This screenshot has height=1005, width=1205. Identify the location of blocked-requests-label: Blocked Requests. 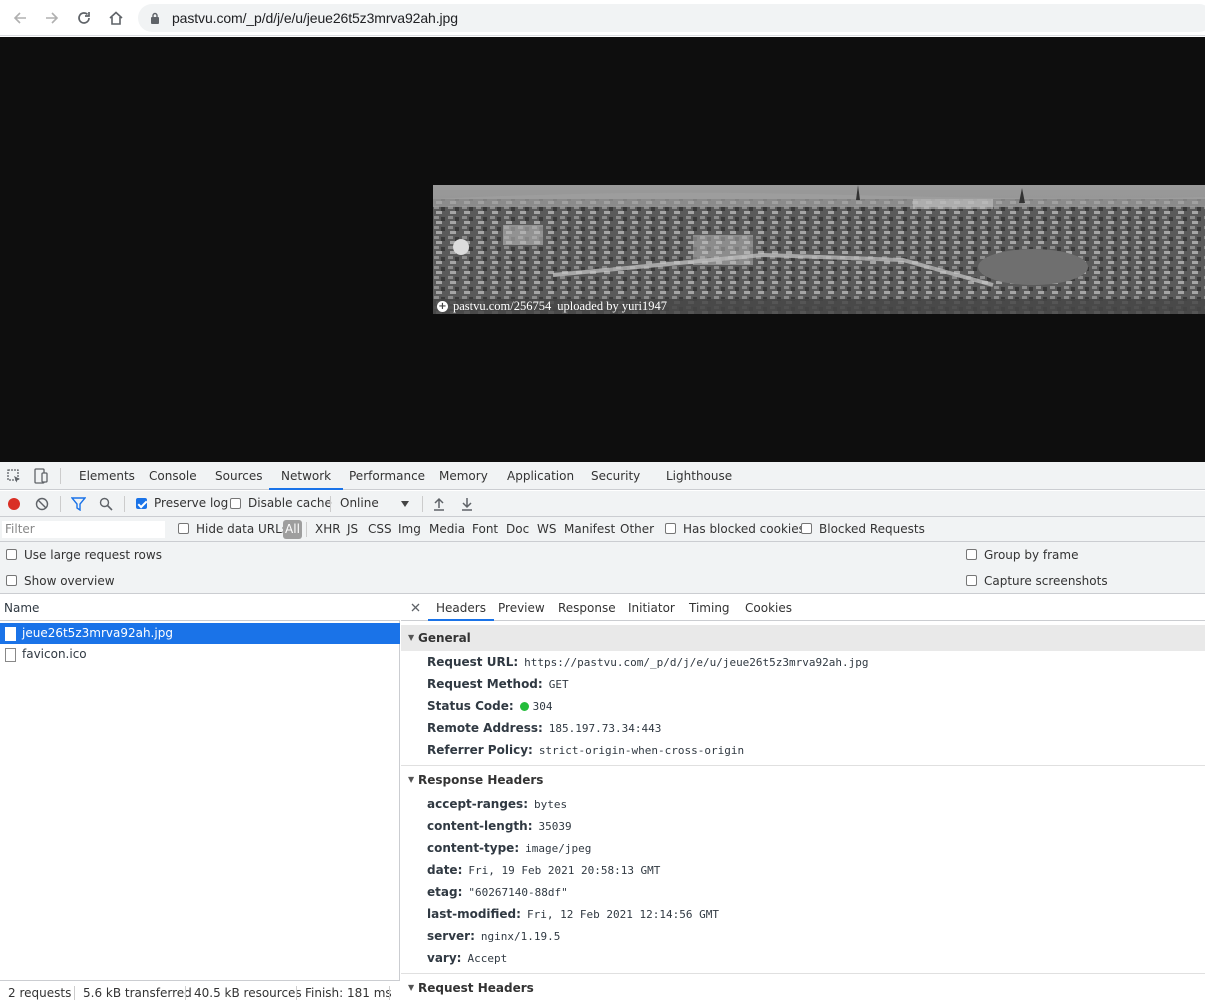
(872, 529).